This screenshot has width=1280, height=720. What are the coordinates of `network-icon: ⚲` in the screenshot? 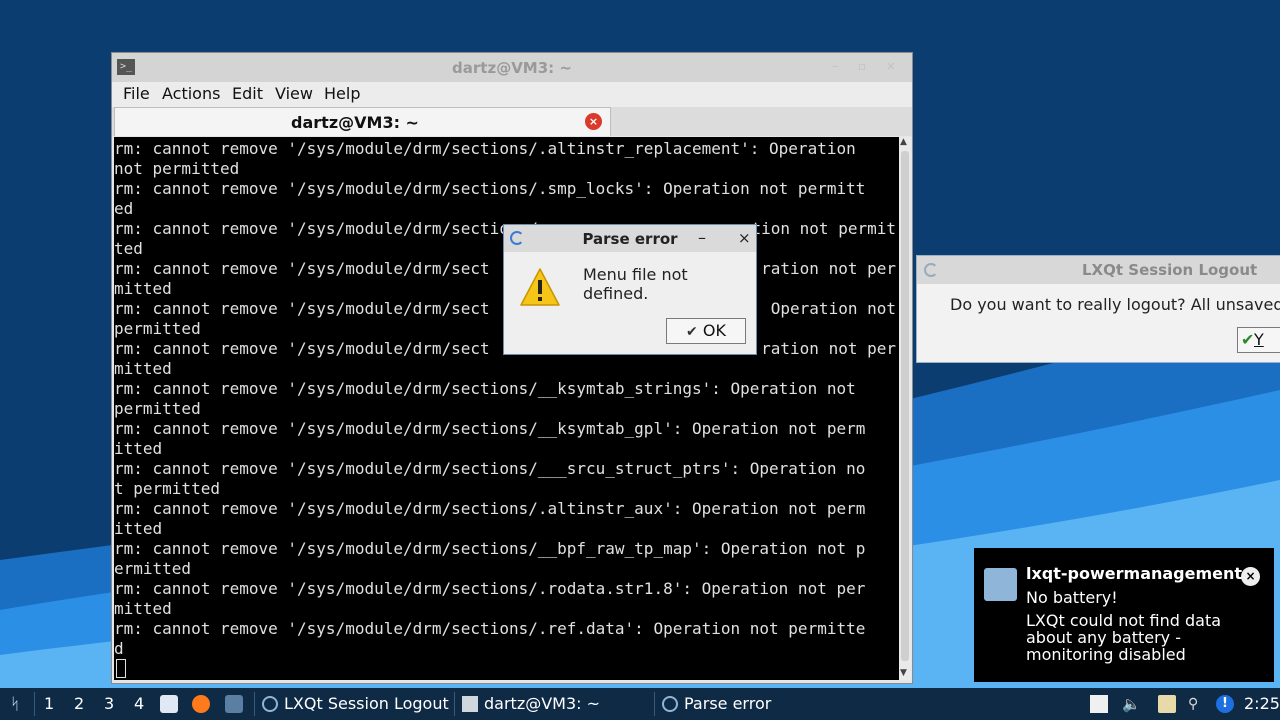 It's located at (1197, 704).